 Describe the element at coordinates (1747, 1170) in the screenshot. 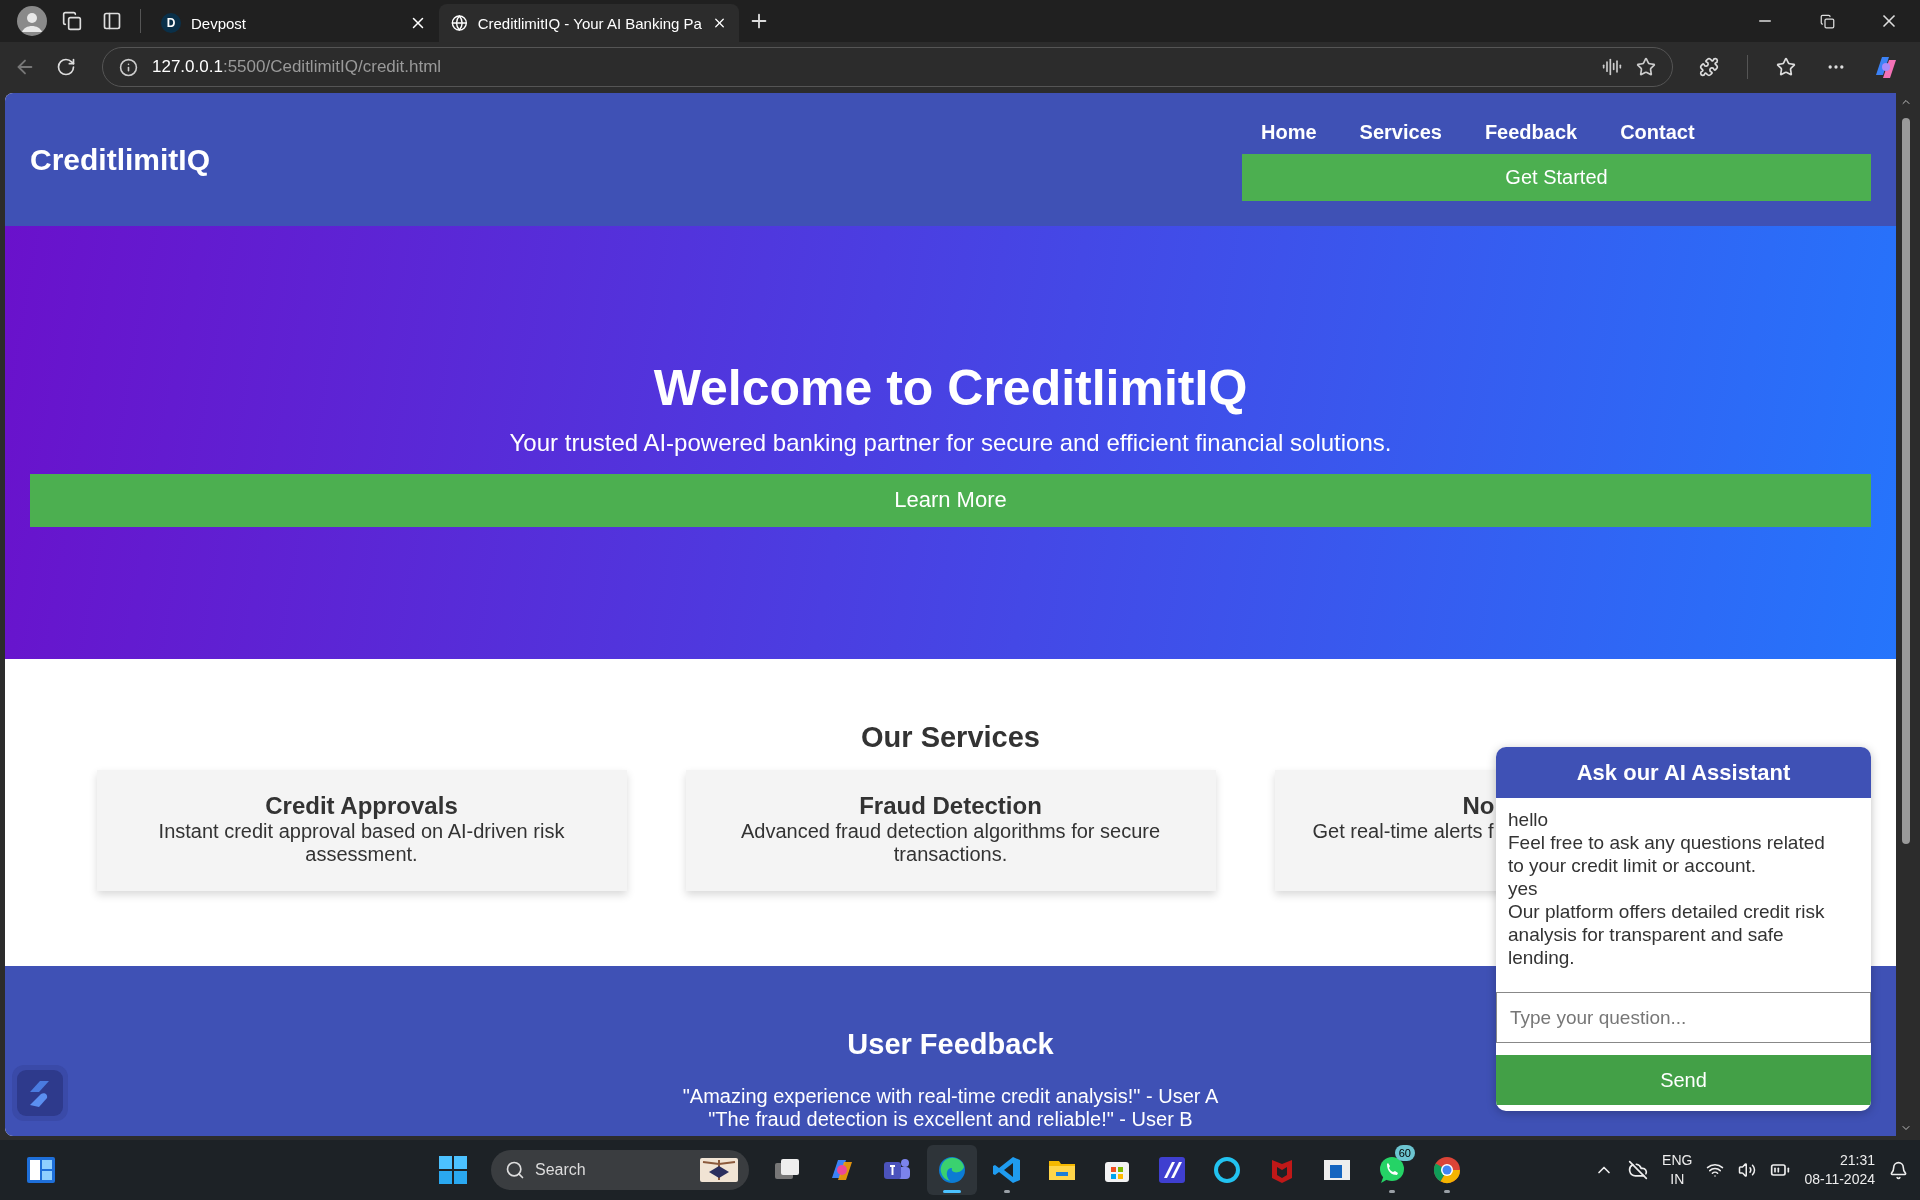

I see `volume-icon` at that location.